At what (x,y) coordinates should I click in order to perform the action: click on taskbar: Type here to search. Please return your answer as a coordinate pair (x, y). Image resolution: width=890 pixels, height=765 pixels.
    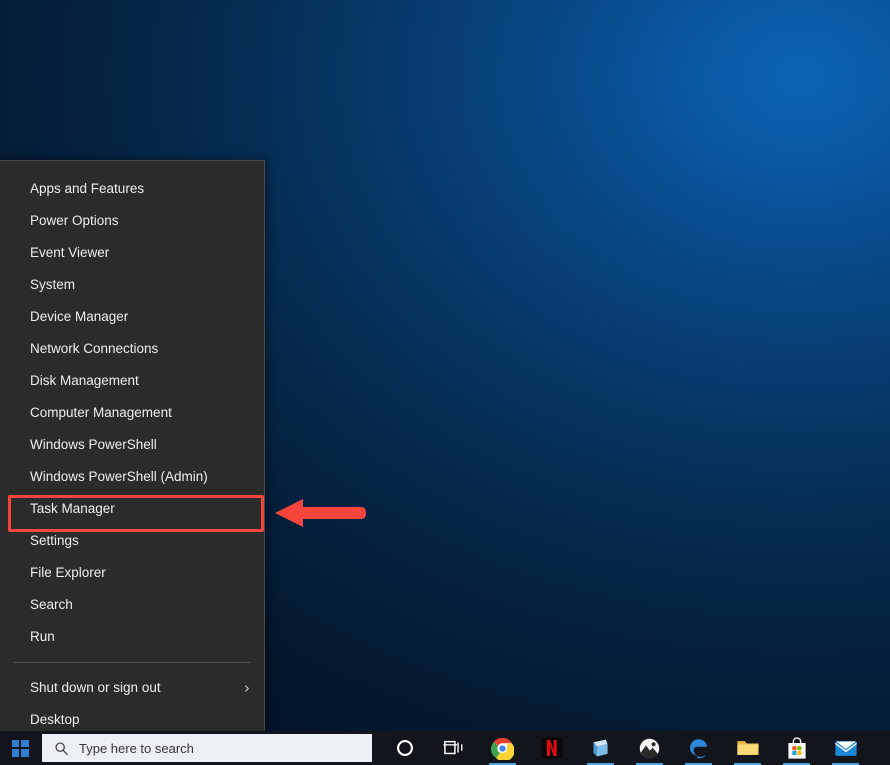
    Looking at the image, I should click on (445, 748).